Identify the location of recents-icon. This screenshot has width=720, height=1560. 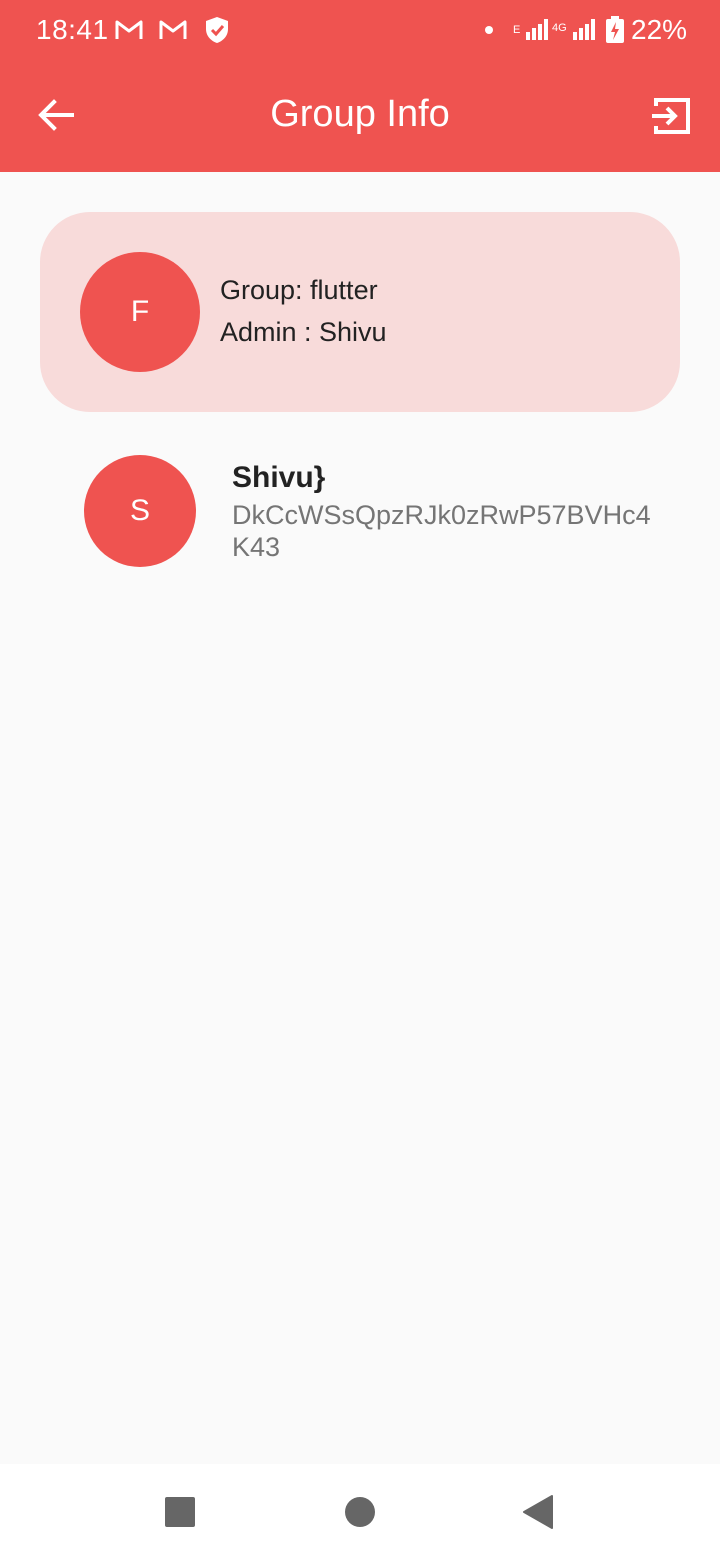
(180, 1512).